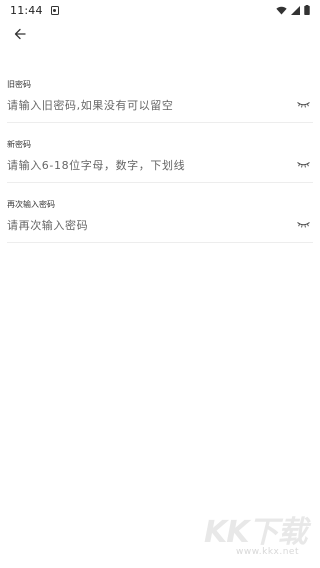  I want to click on status-bar: 11:44, so click(160, 10).